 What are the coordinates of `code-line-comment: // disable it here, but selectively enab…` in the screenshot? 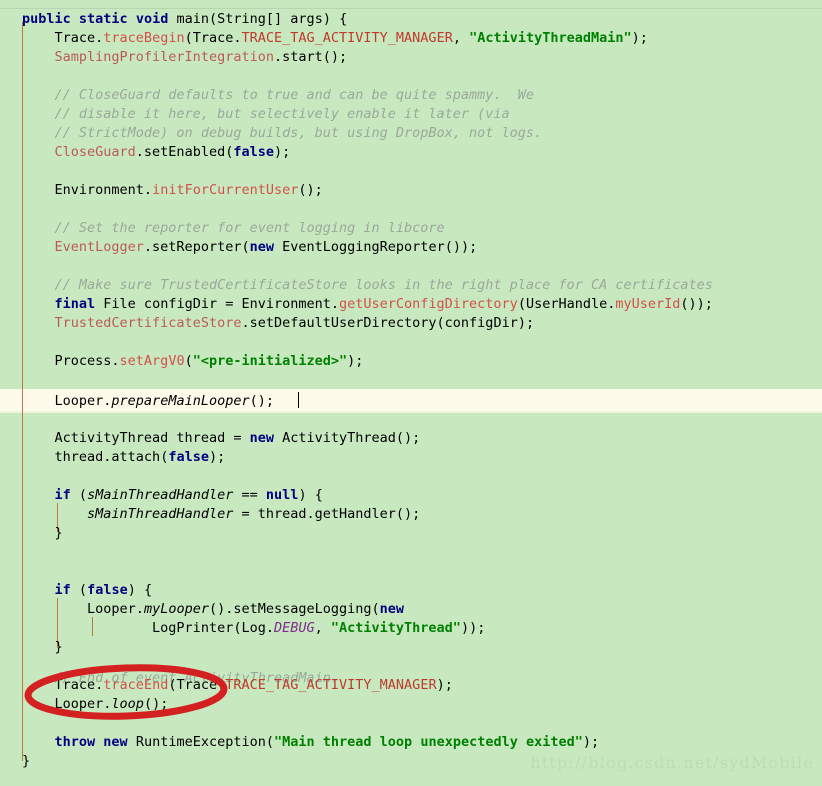 It's located at (266, 114).